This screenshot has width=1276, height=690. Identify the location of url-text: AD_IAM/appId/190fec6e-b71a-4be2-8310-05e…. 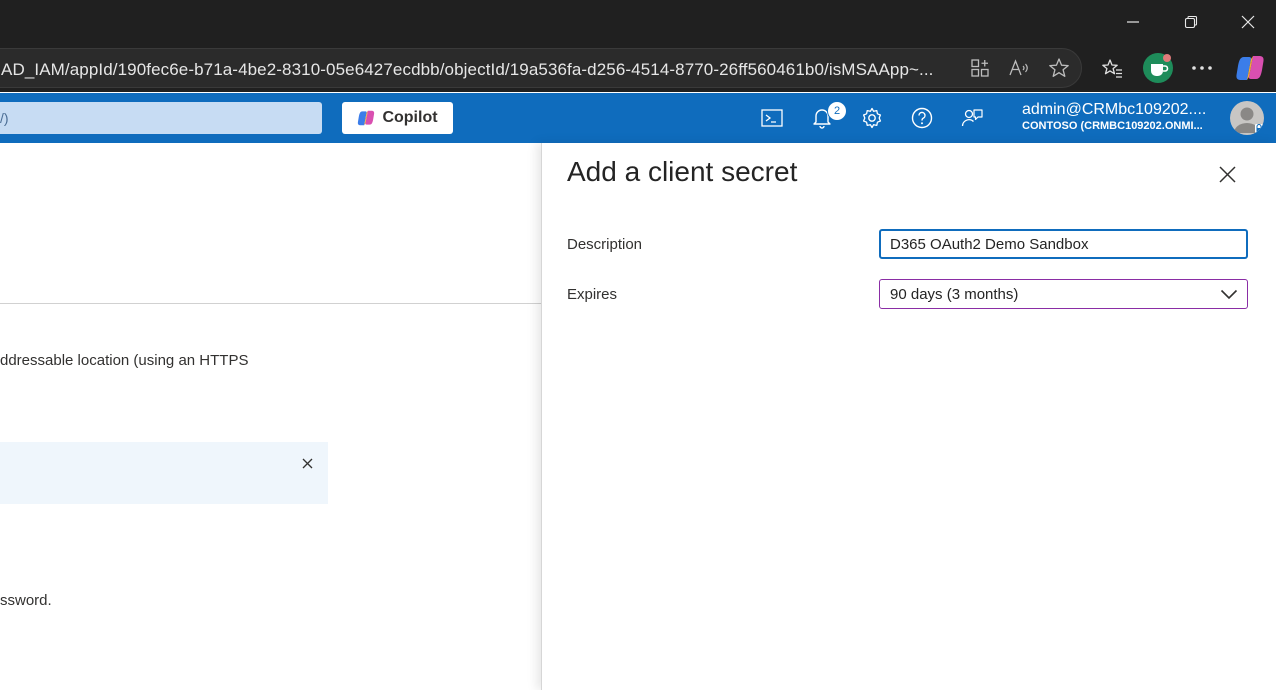
(471, 70).